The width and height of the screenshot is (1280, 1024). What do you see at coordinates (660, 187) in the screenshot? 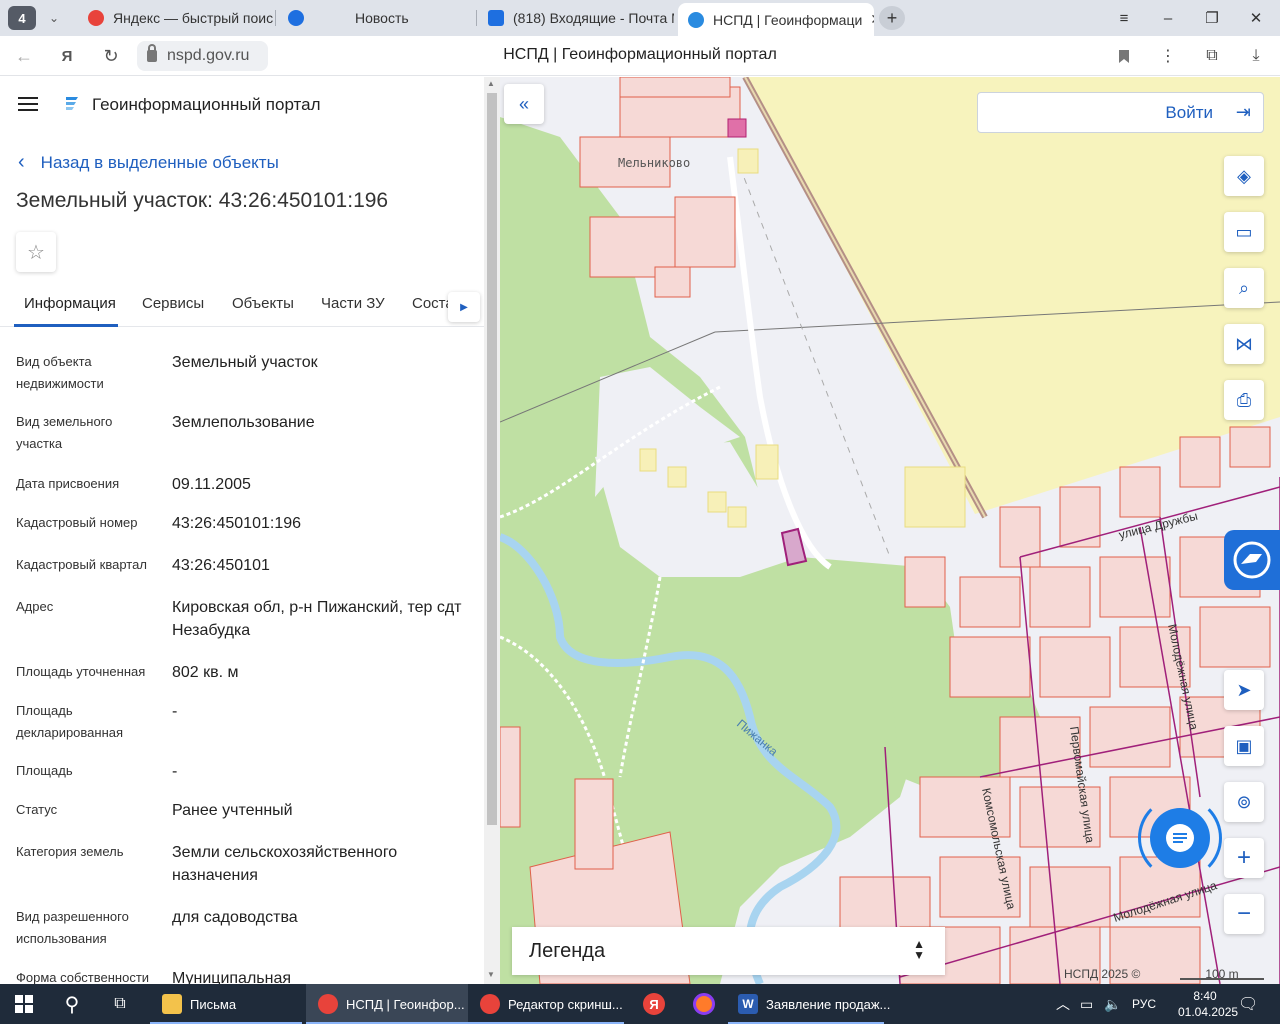
I see `parcels-melnikovo` at bounding box center [660, 187].